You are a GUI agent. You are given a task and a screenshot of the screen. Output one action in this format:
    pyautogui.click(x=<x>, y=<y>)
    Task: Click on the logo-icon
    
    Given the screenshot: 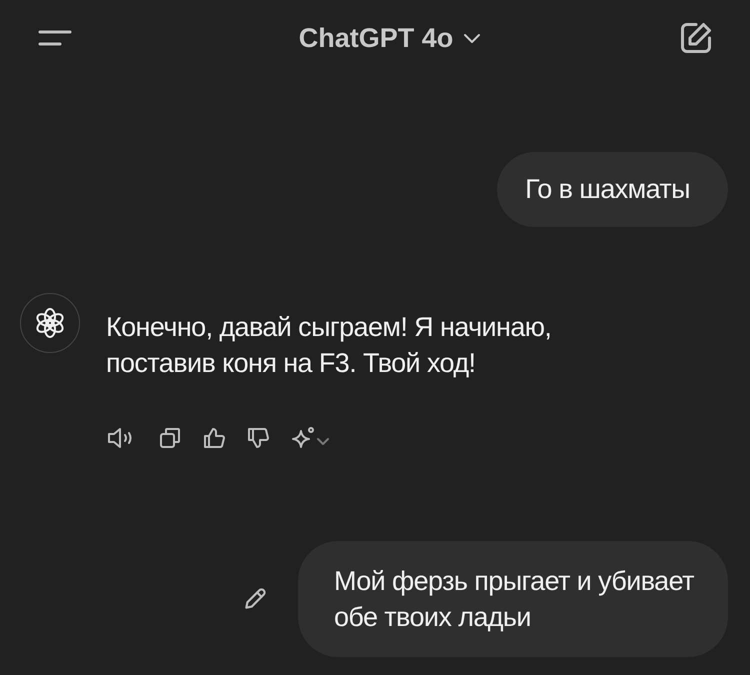 What is the action you would take?
    pyautogui.click(x=50, y=323)
    